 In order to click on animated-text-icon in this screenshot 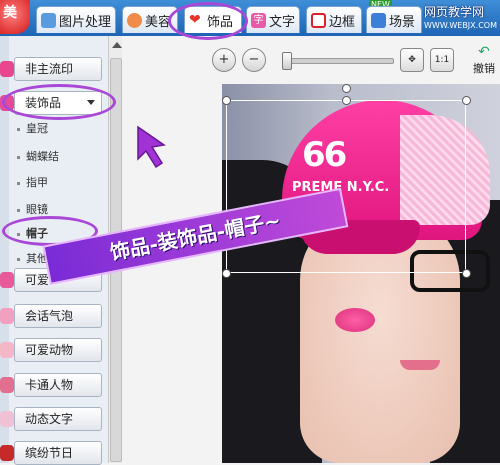, I will do `click(7, 419)`.